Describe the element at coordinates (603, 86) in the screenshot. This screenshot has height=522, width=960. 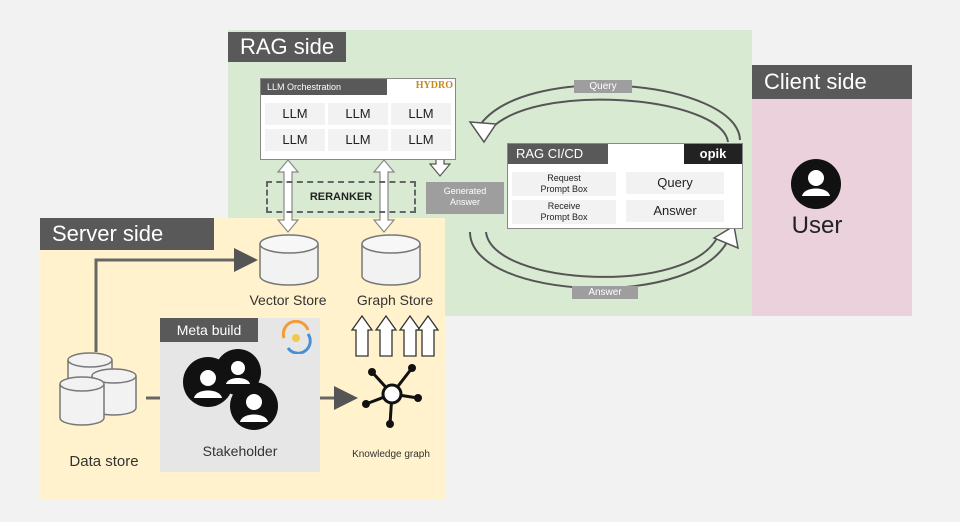
I see `query-pill: Query` at that location.